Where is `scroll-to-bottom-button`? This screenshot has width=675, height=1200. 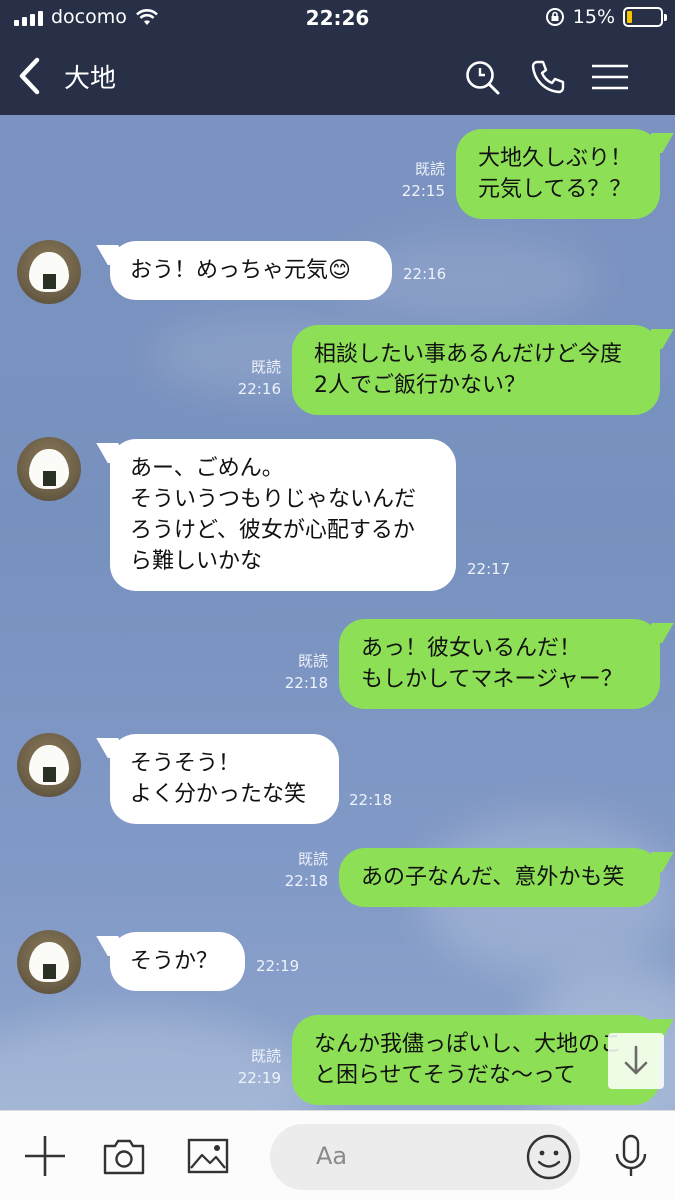
scroll-to-bottom-button is located at coordinates (636, 1061).